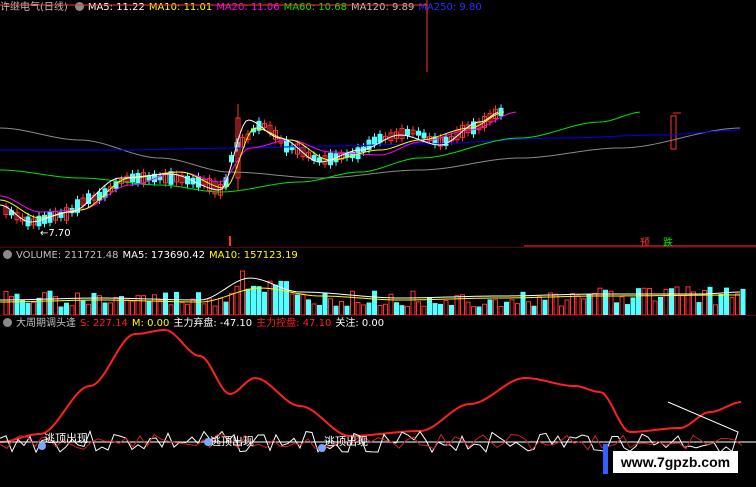  I want to click on volume-chart, so click(378, 281).